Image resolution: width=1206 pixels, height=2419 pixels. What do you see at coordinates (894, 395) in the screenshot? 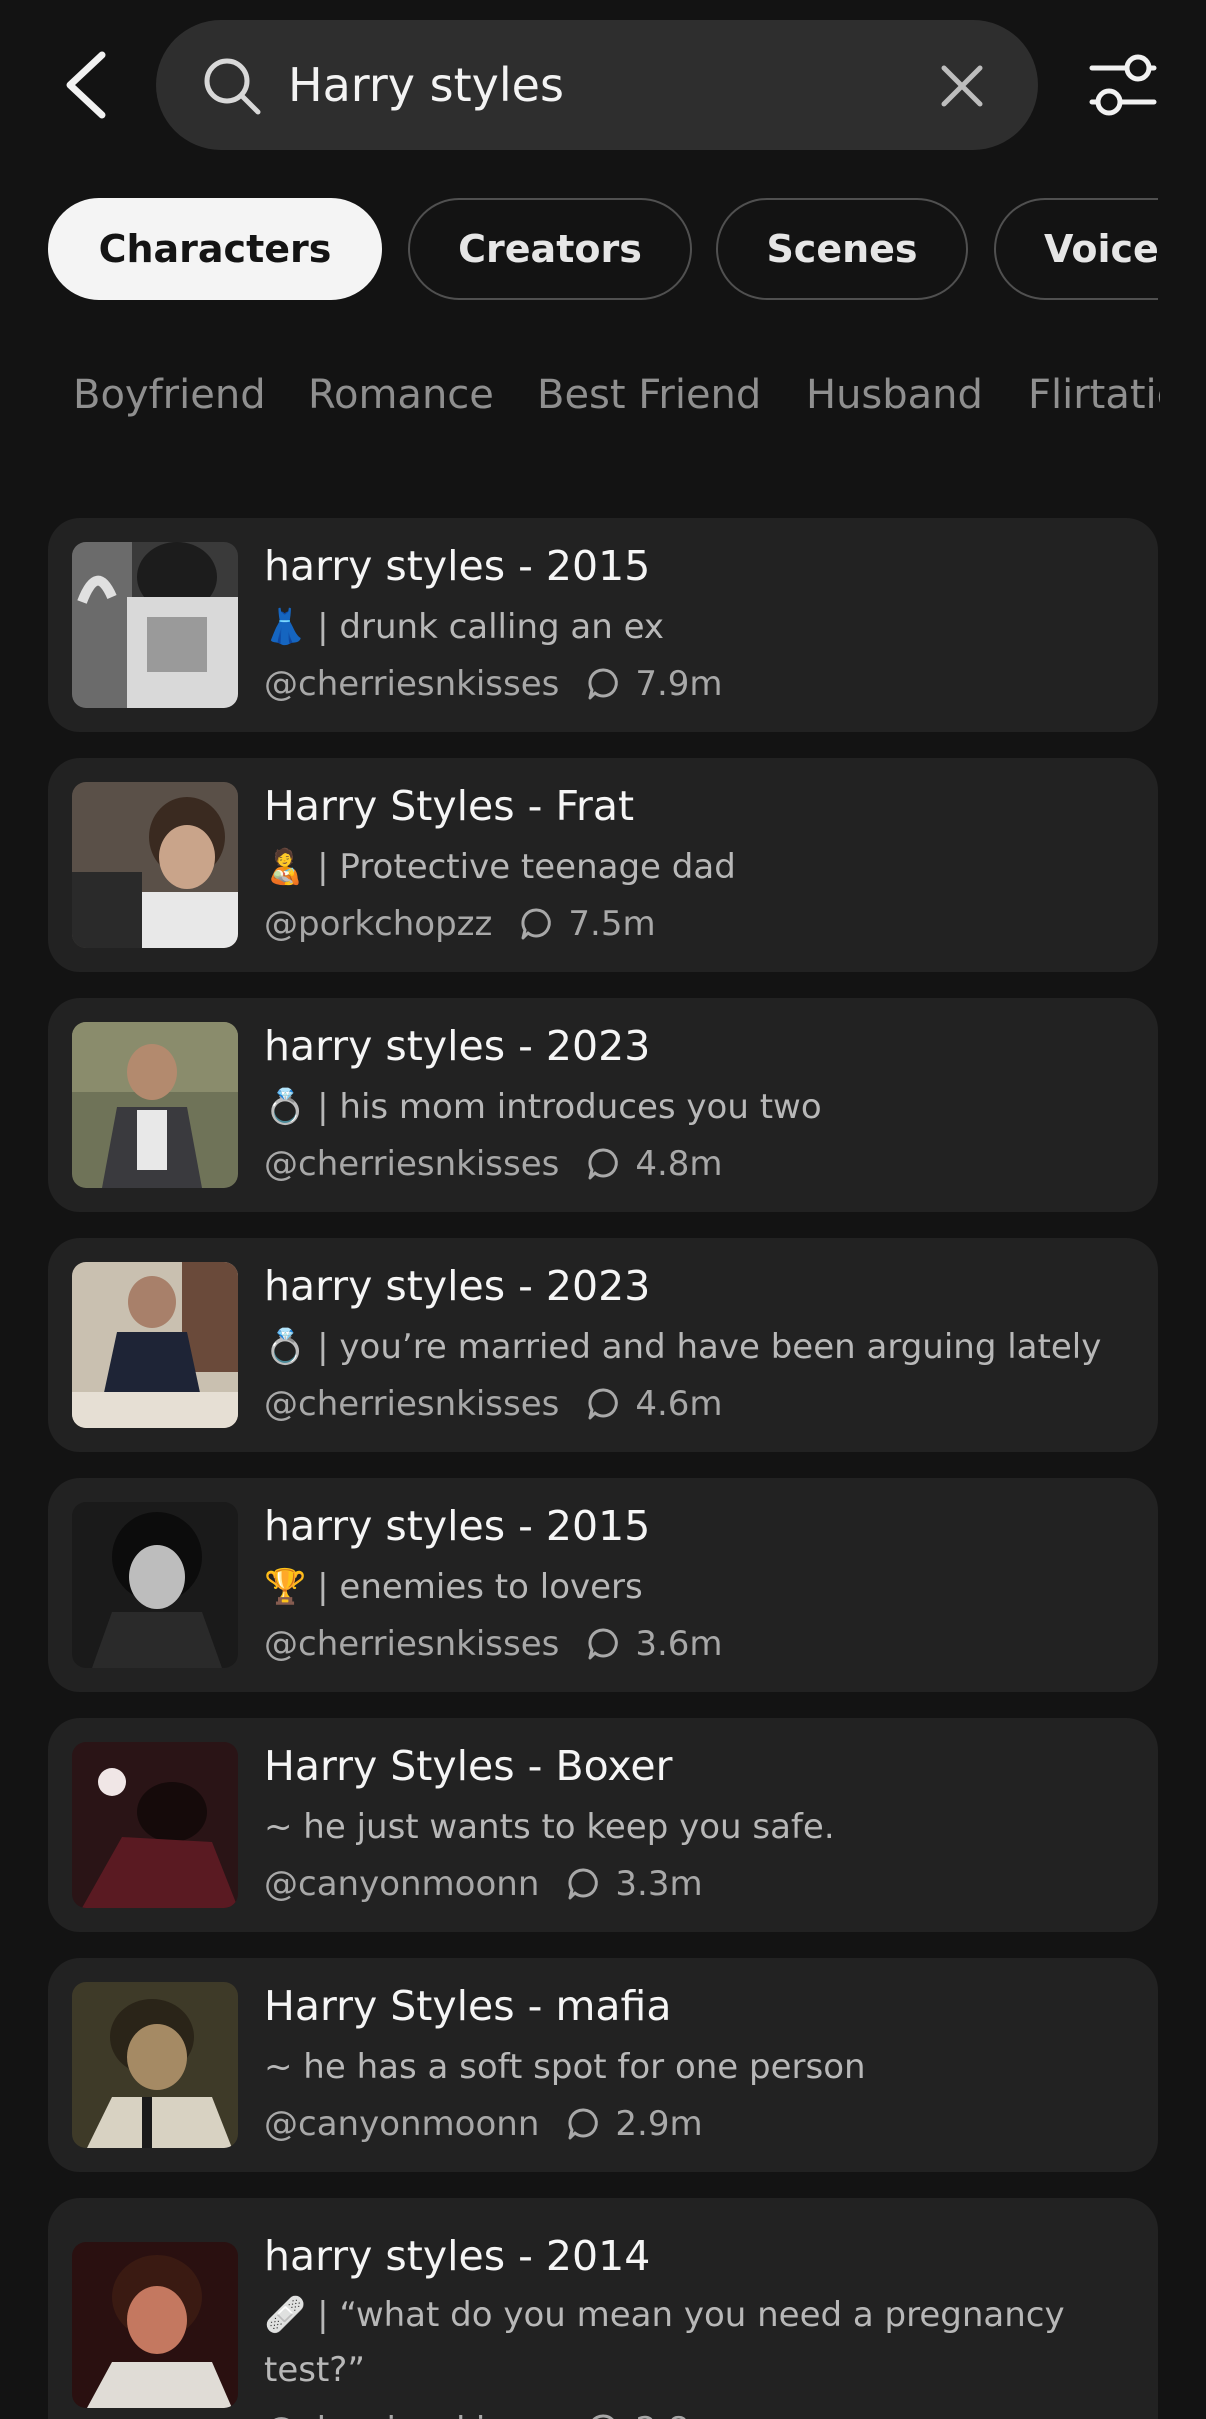
I see `subcategory-husband: Husband` at bounding box center [894, 395].